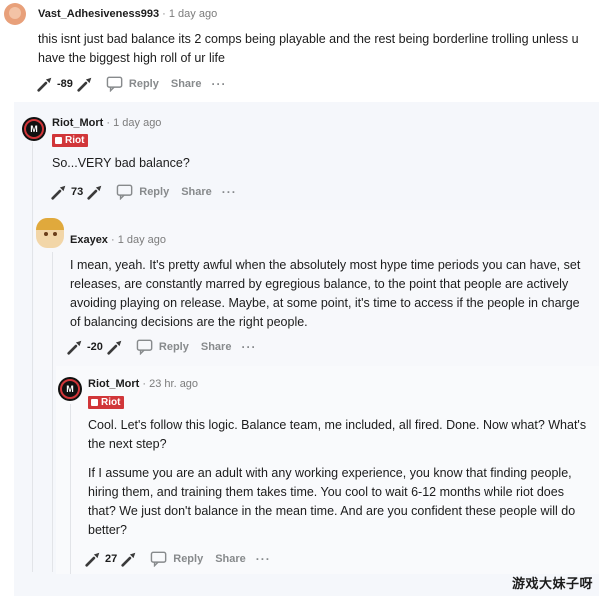 This screenshot has height=596, width=599. Describe the element at coordinates (317, 163) in the screenshot. I see `comment-body: So...VERY bad balance?` at that location.